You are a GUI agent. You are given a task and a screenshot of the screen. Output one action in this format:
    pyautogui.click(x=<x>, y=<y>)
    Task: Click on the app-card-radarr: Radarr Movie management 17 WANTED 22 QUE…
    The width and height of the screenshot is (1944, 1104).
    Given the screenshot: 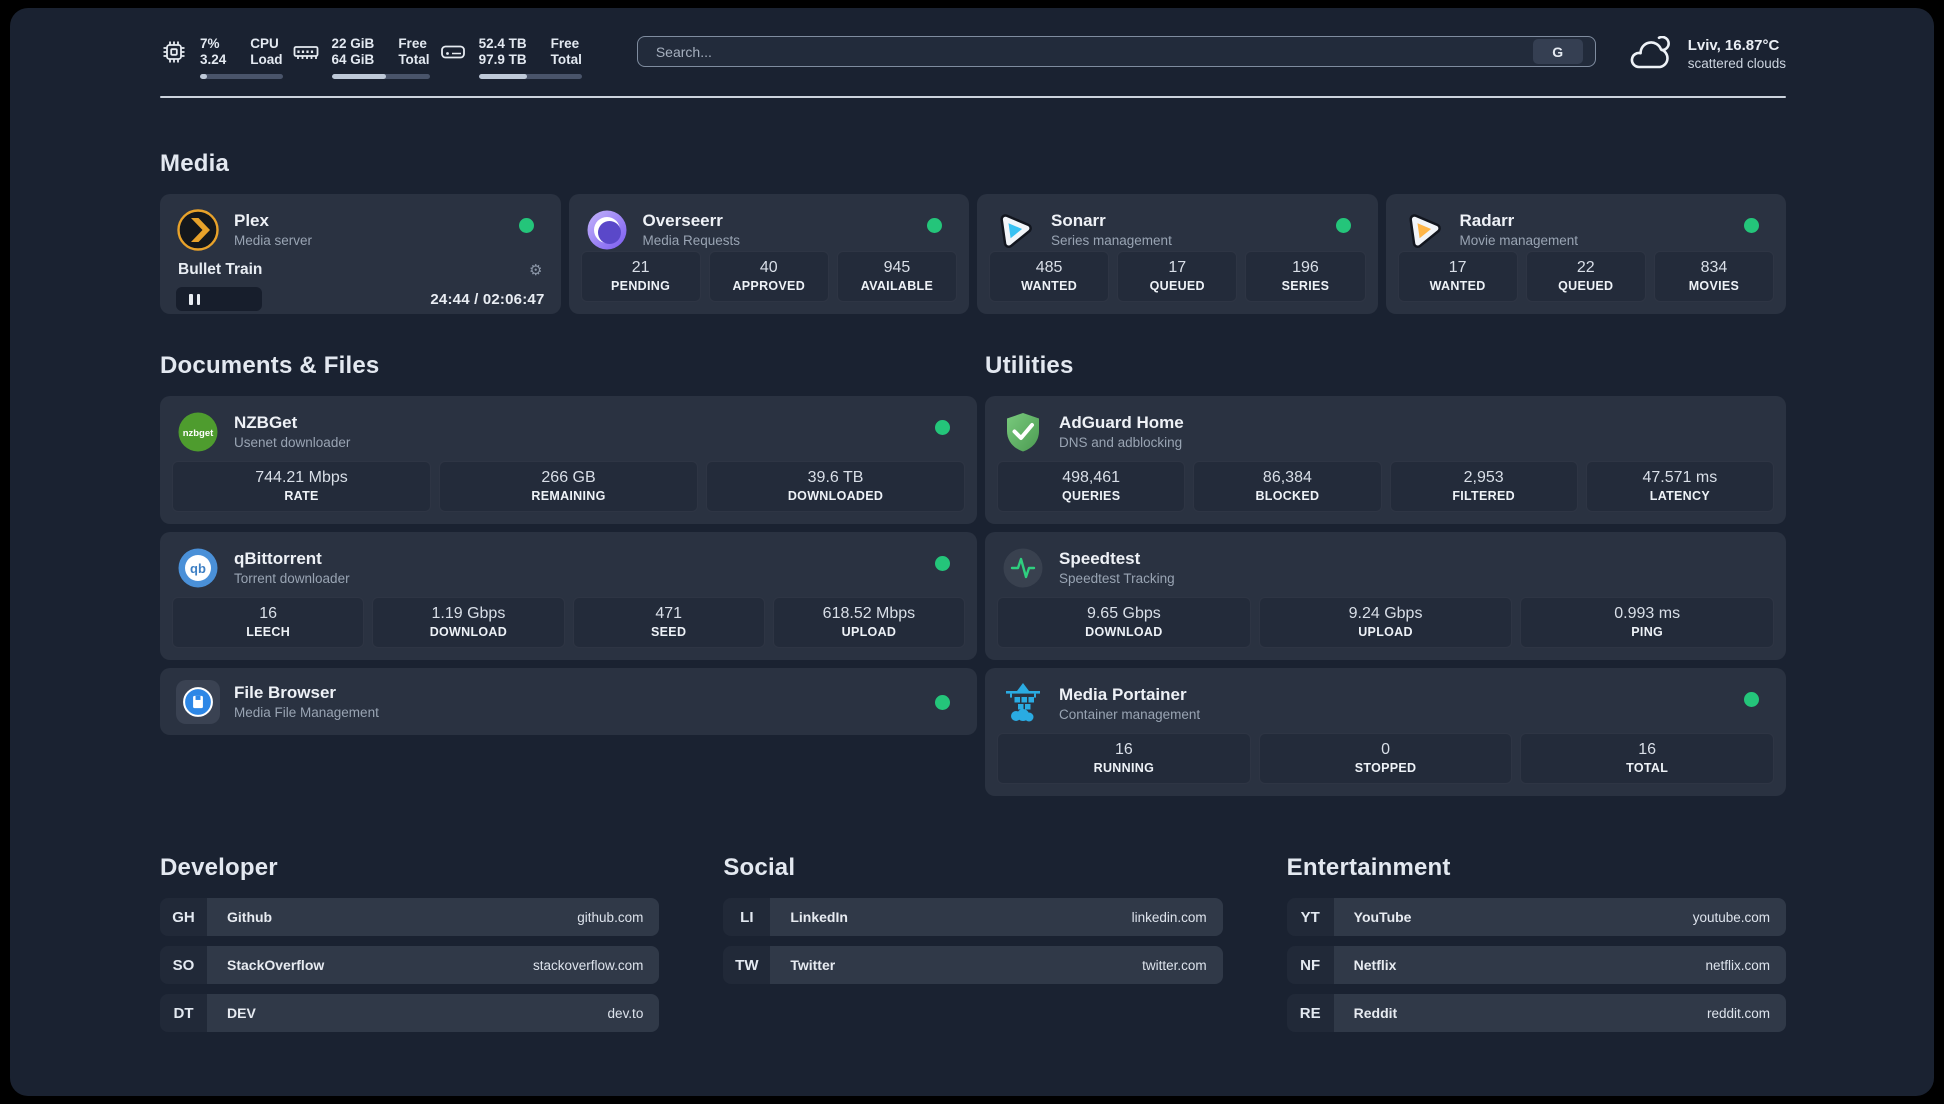 What is the action you would take?
    pyautogui.click(x=1585, y=254)
    